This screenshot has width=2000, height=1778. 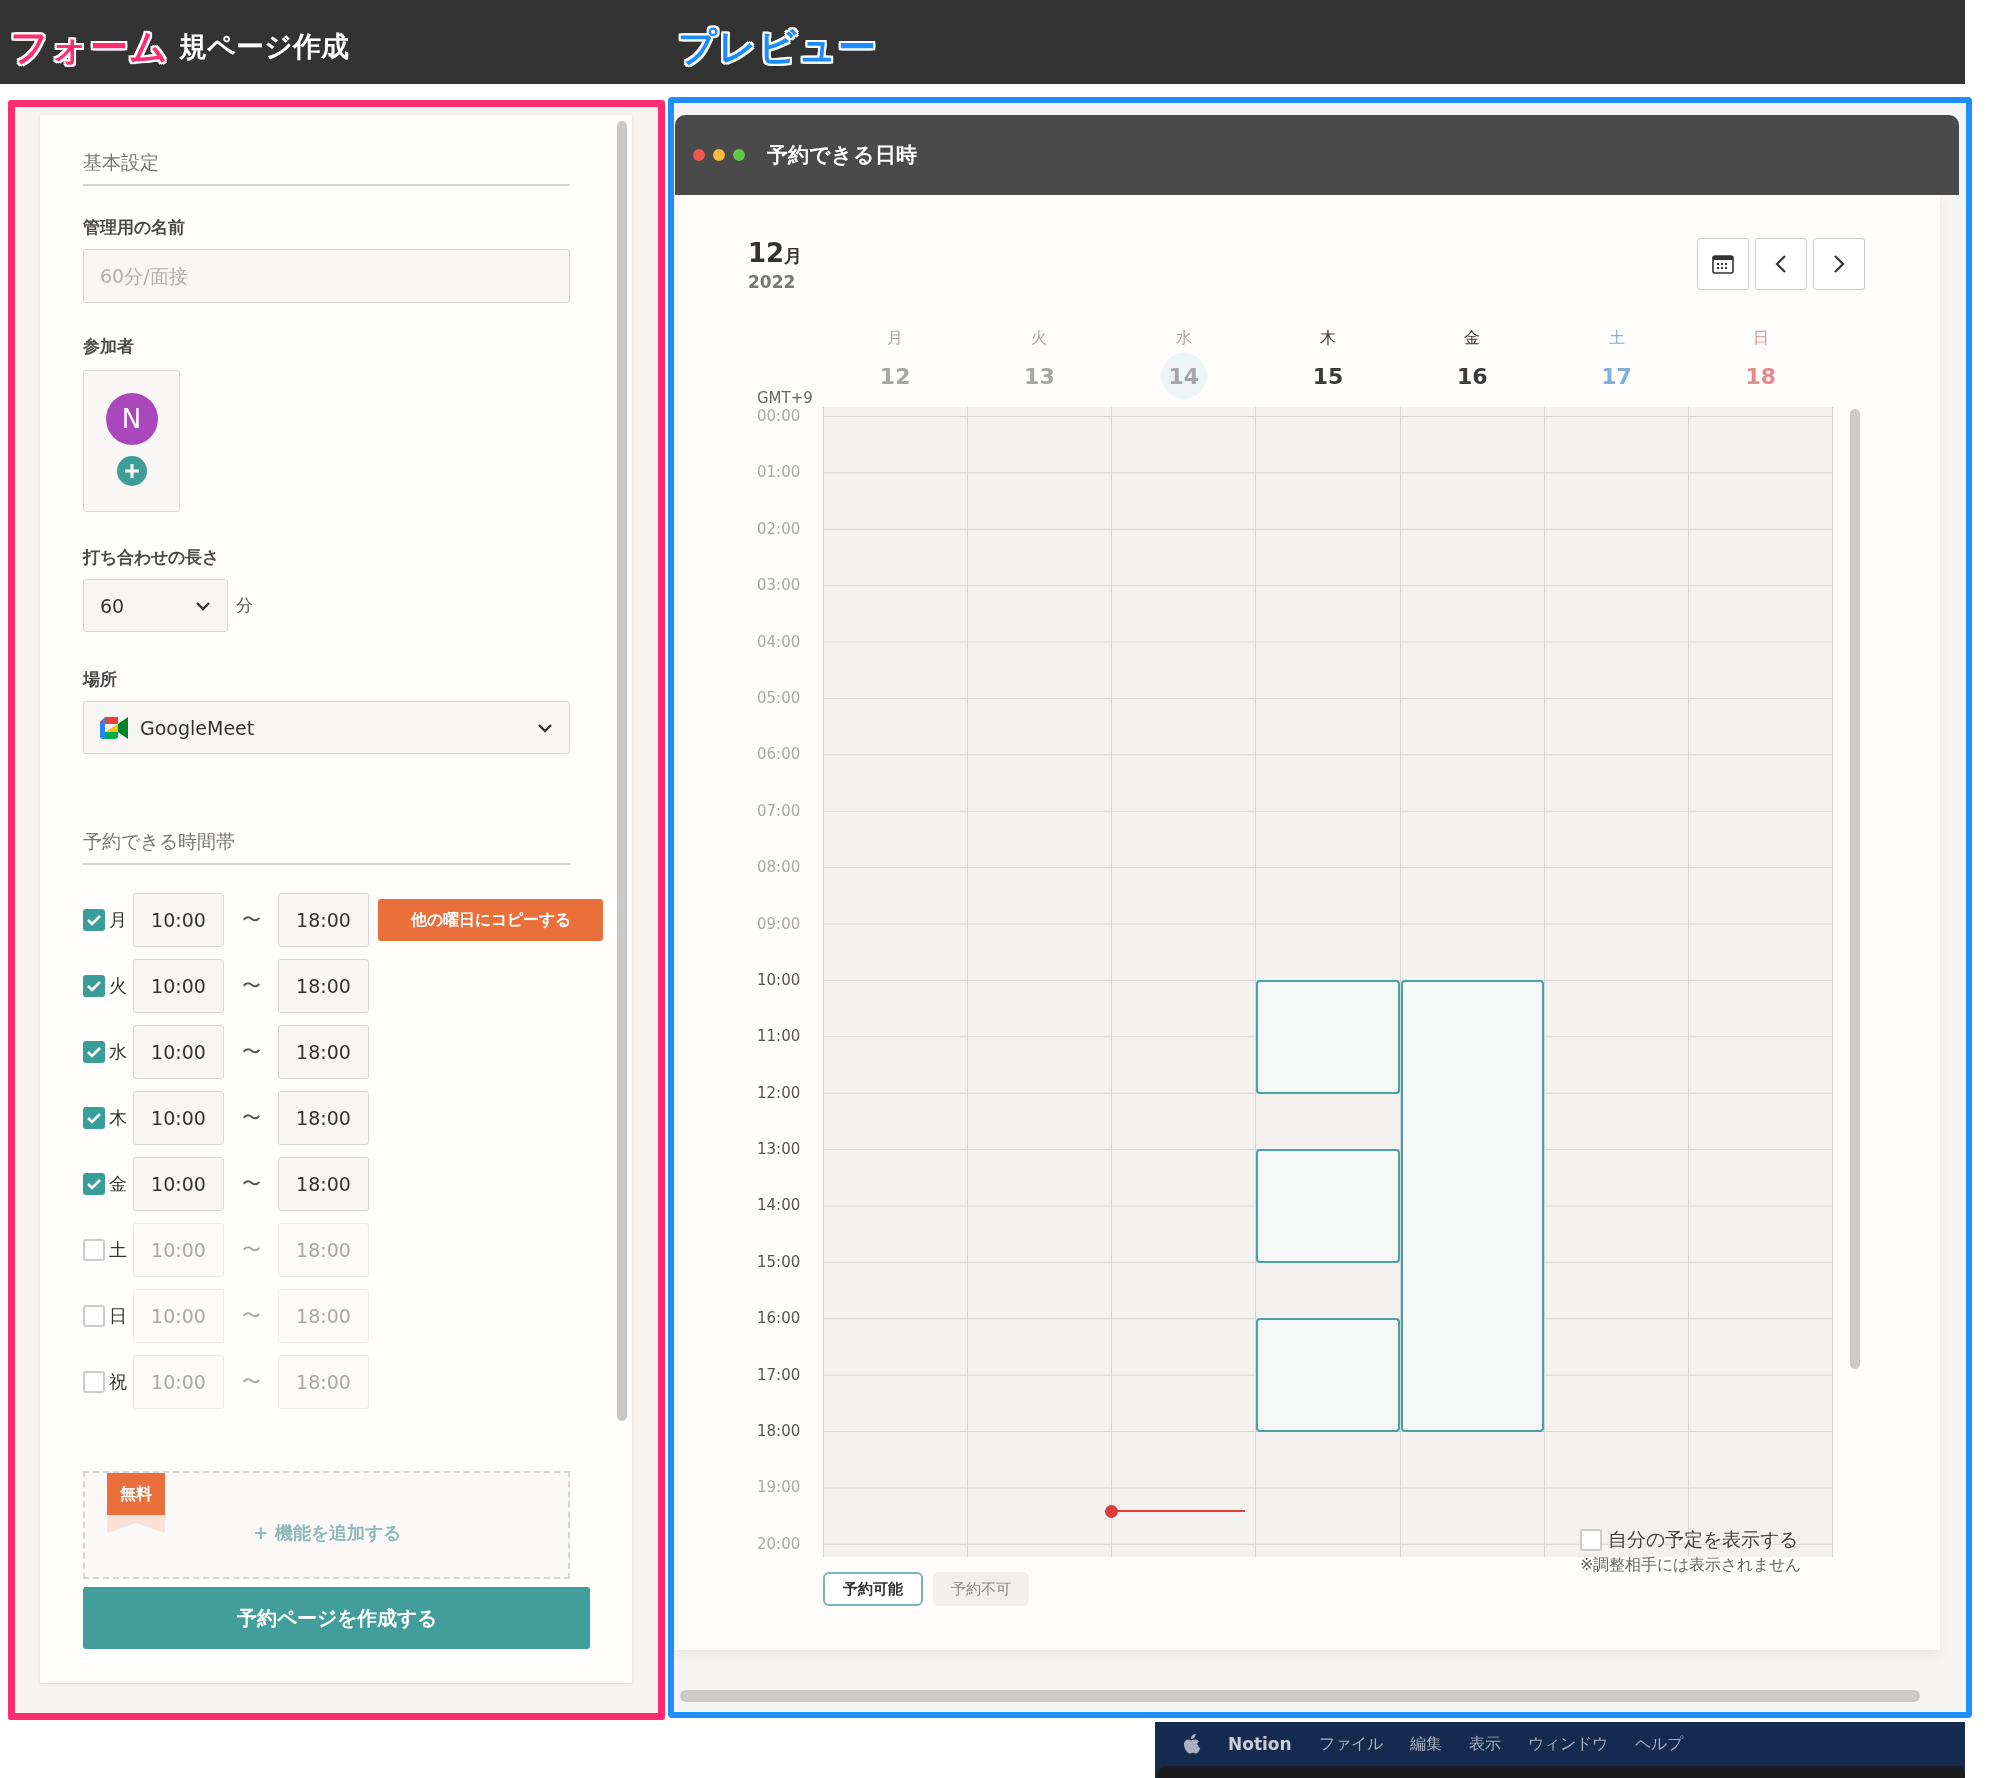 What do you see at coordinates (244, 605) in the screenshot?
I see `unit-label: 分` at bounding box center [244, 605].